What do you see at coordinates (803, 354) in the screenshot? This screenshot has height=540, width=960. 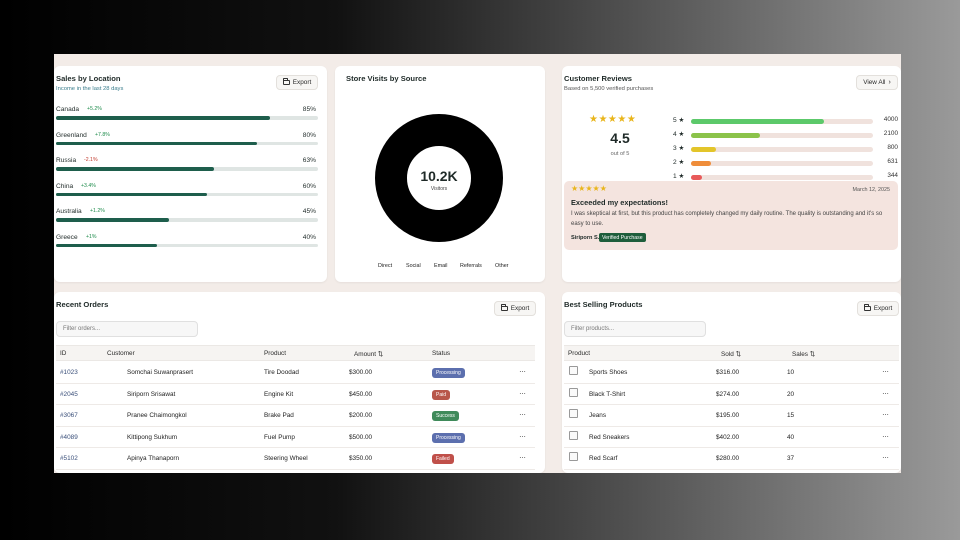 I see `col-sales: Sales ⇅` at bounding box center [803, 354].